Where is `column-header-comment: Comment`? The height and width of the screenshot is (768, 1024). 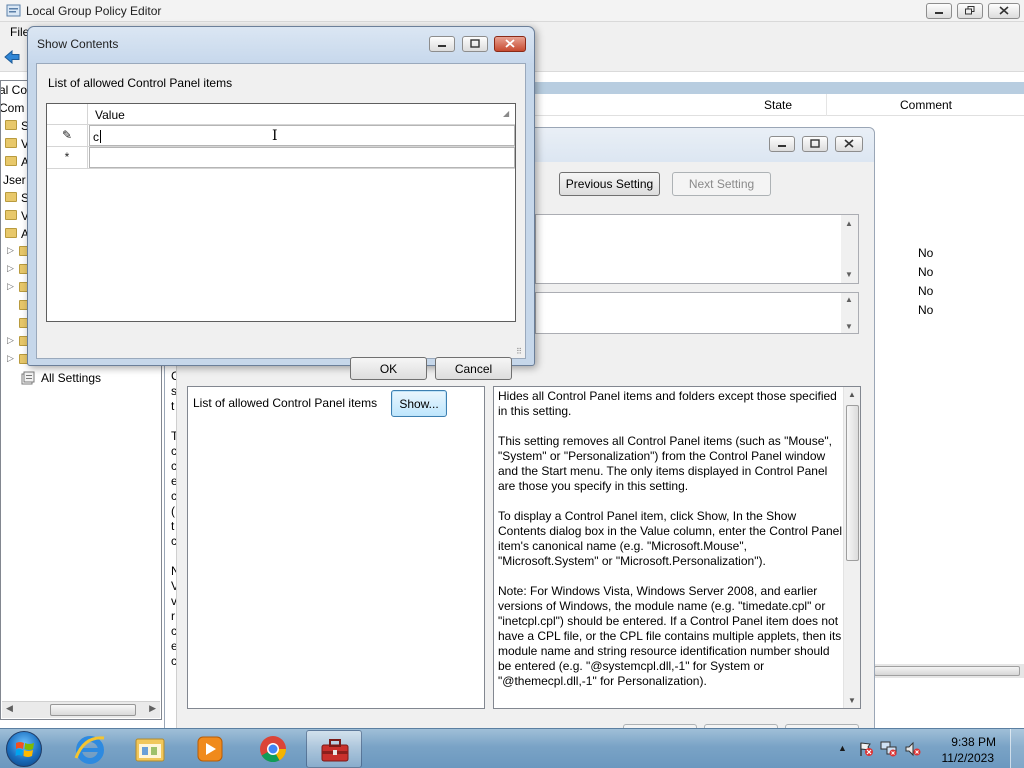
column-header-comment: Comment is located at coordinates (926, 105).